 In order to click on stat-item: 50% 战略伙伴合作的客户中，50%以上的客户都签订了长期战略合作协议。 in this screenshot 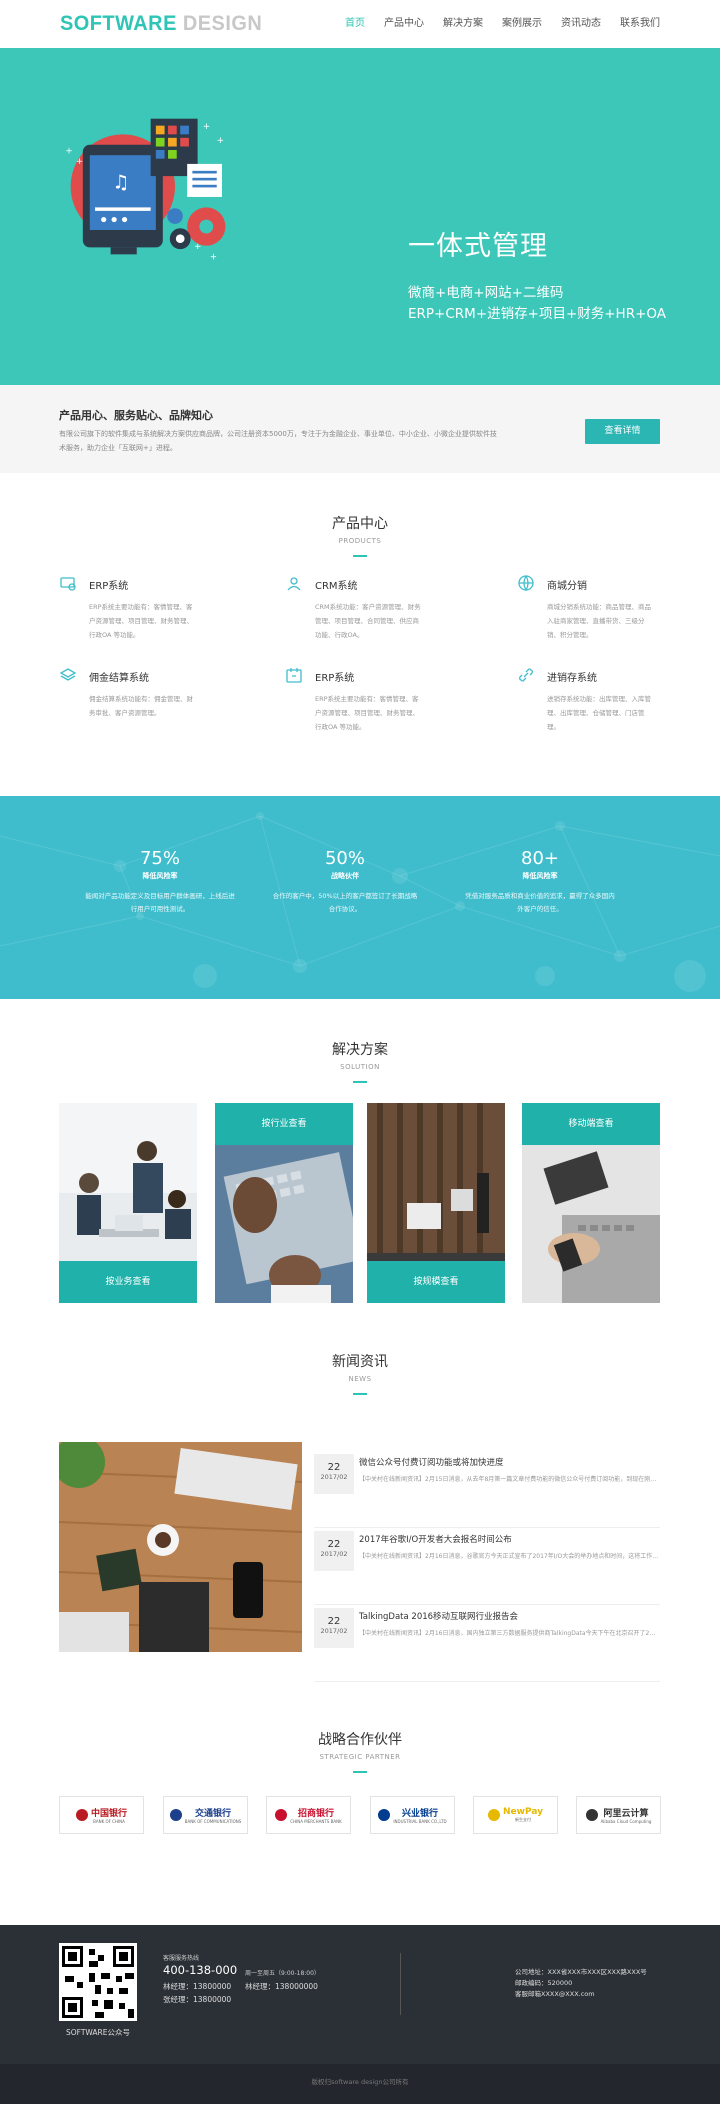, I will do `click(345, 882)`.